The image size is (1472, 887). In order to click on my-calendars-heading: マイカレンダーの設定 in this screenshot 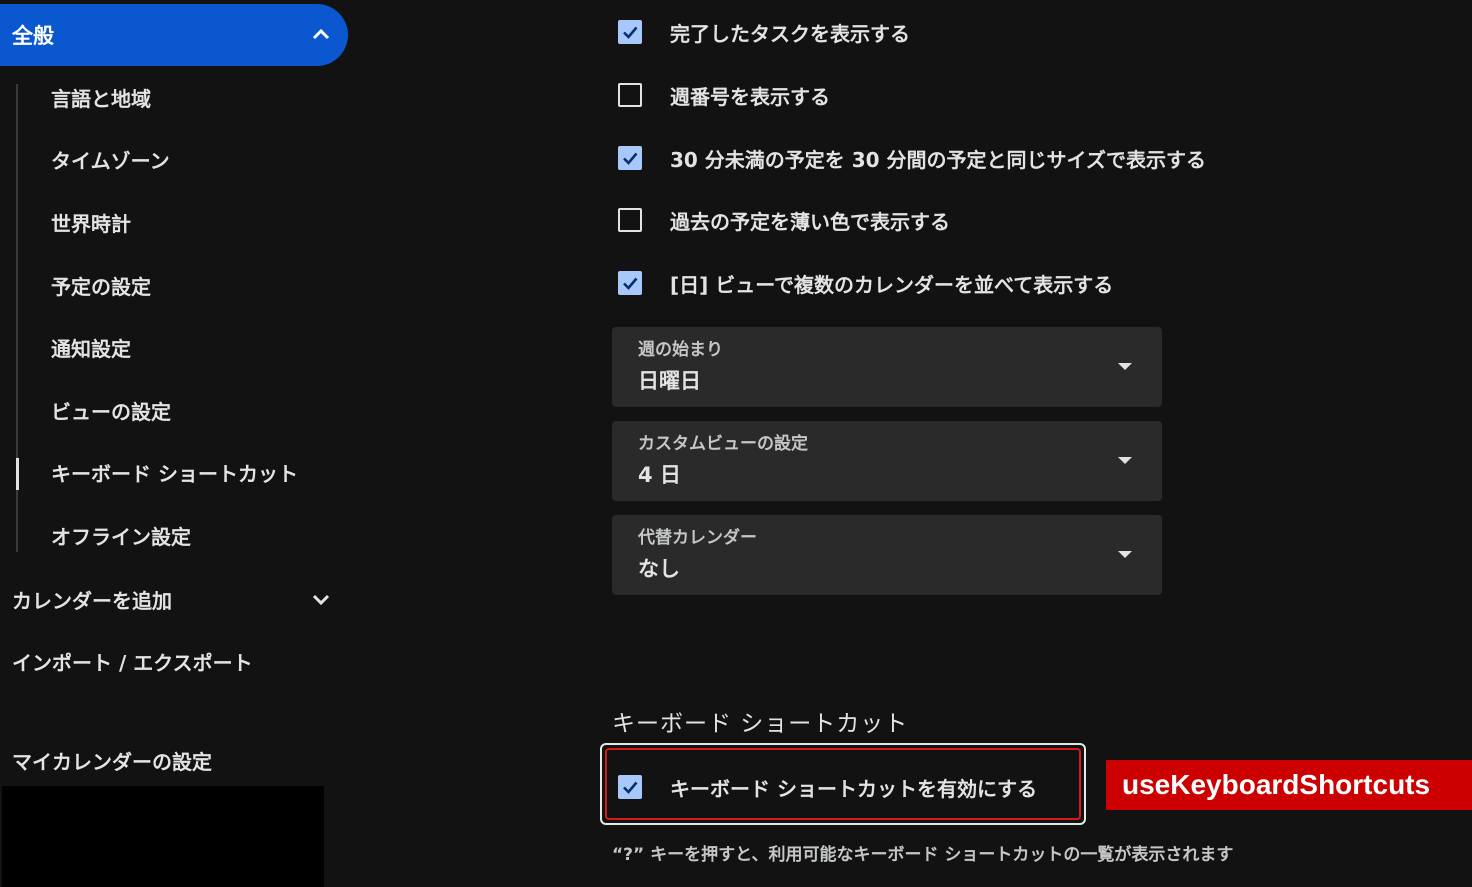, I will do `click(112, 762)`.